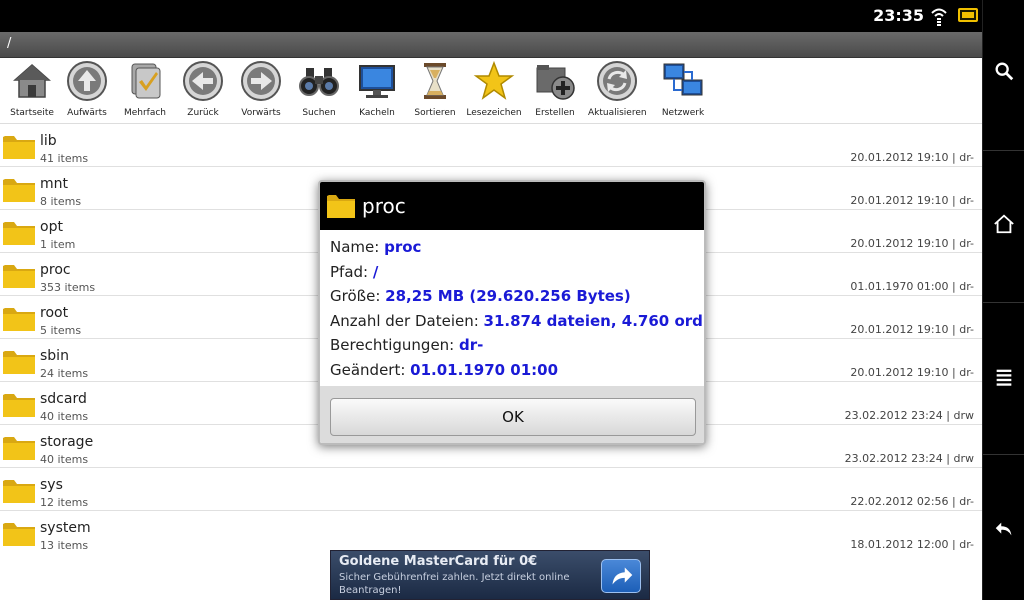 This screenshot has height=600, width=1024. I want to click on file-count: 8 items, so click(61, 201).